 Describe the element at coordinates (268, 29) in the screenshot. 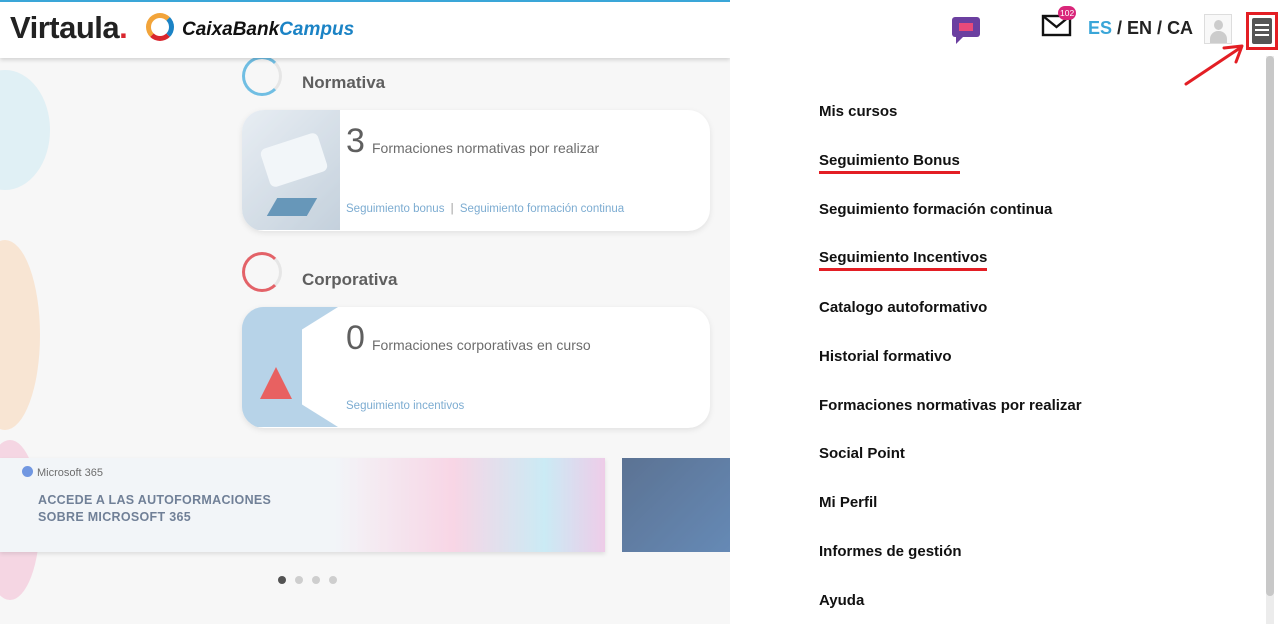

I see `caixabank-campus-logo: CaixaBankCampus` at that location.